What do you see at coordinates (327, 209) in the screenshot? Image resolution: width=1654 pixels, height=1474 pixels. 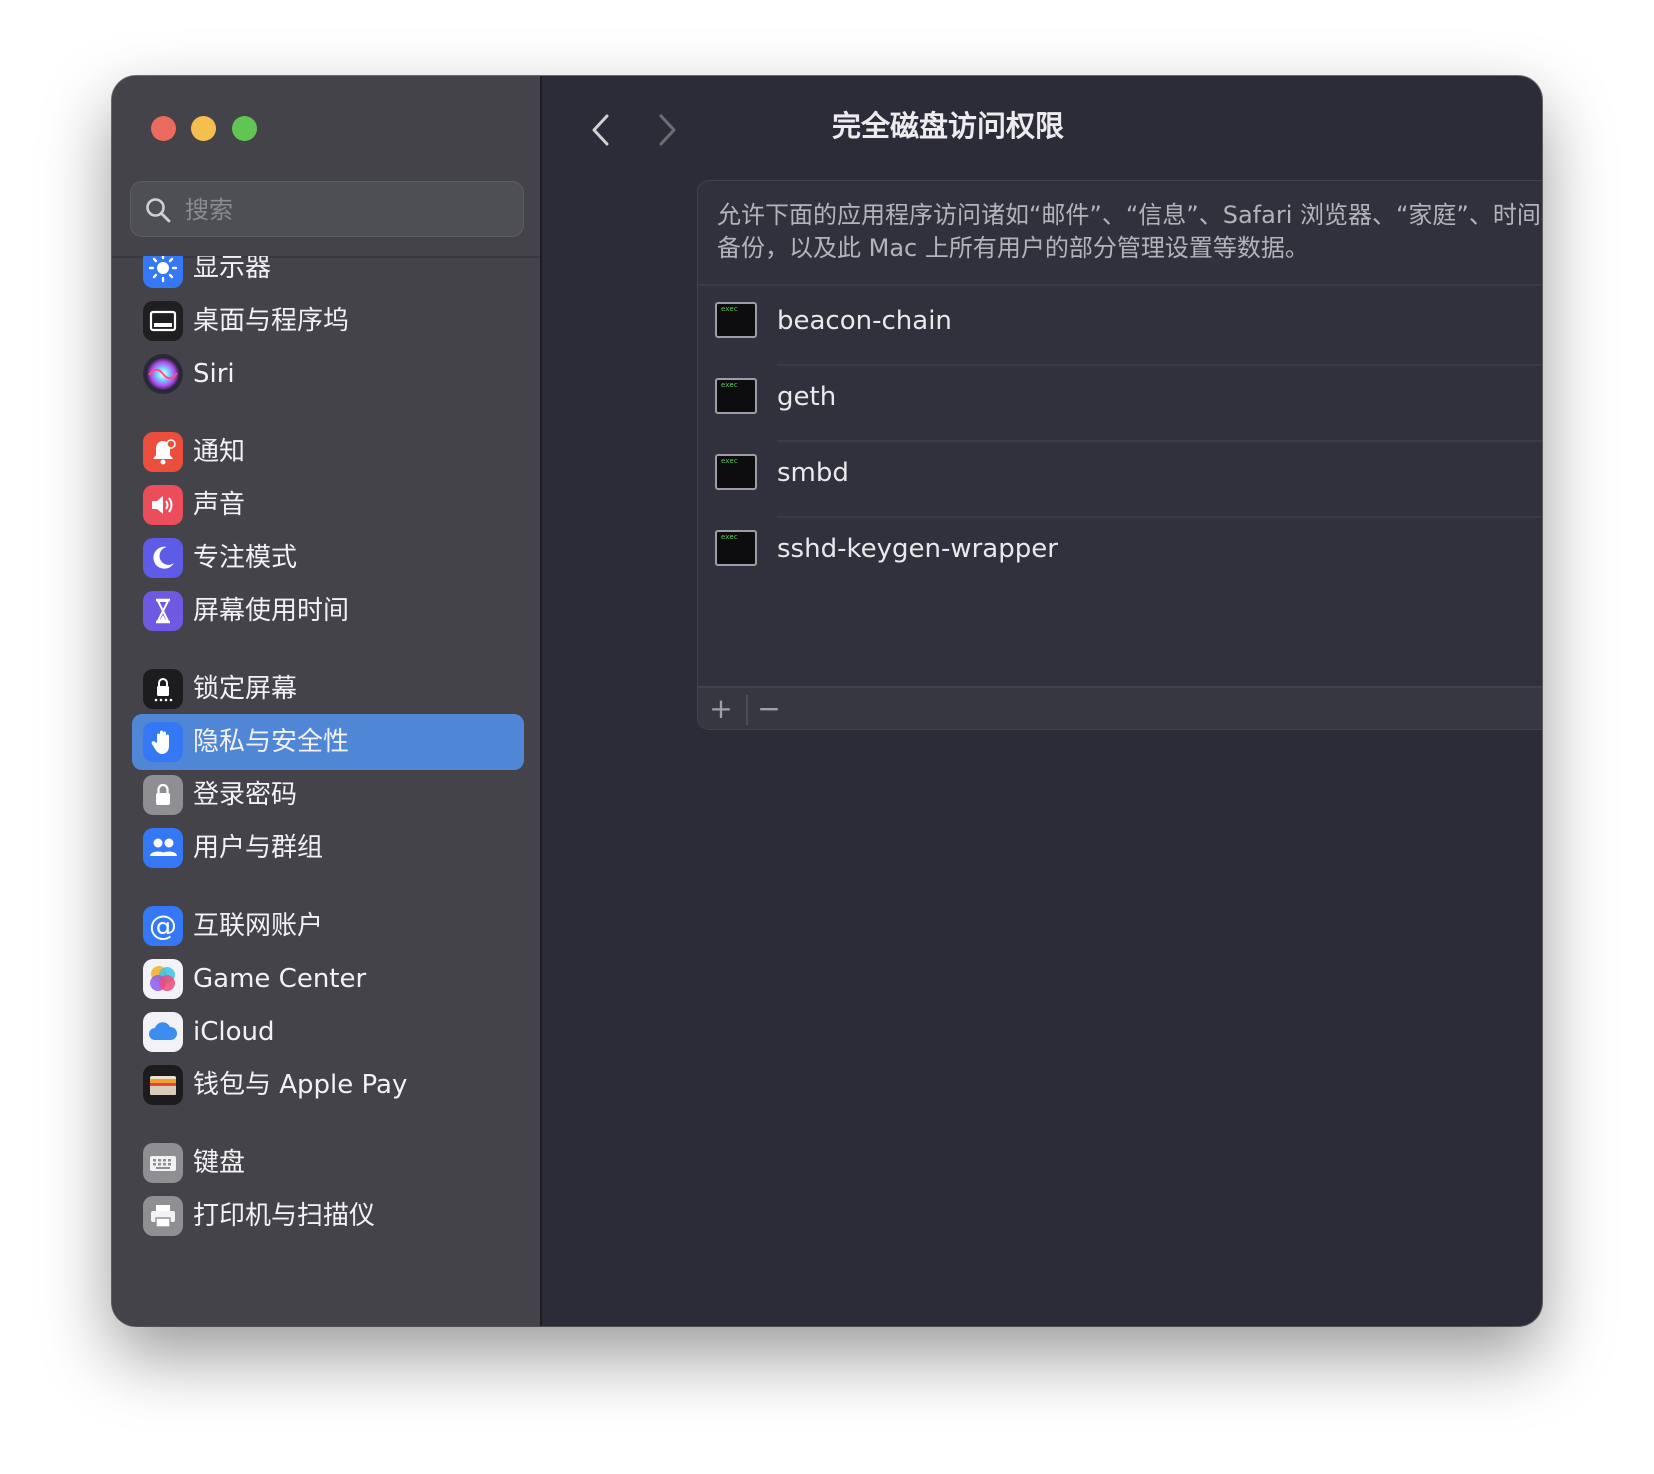 I see `search-field: 搜索` at bounding box center [327, 209].